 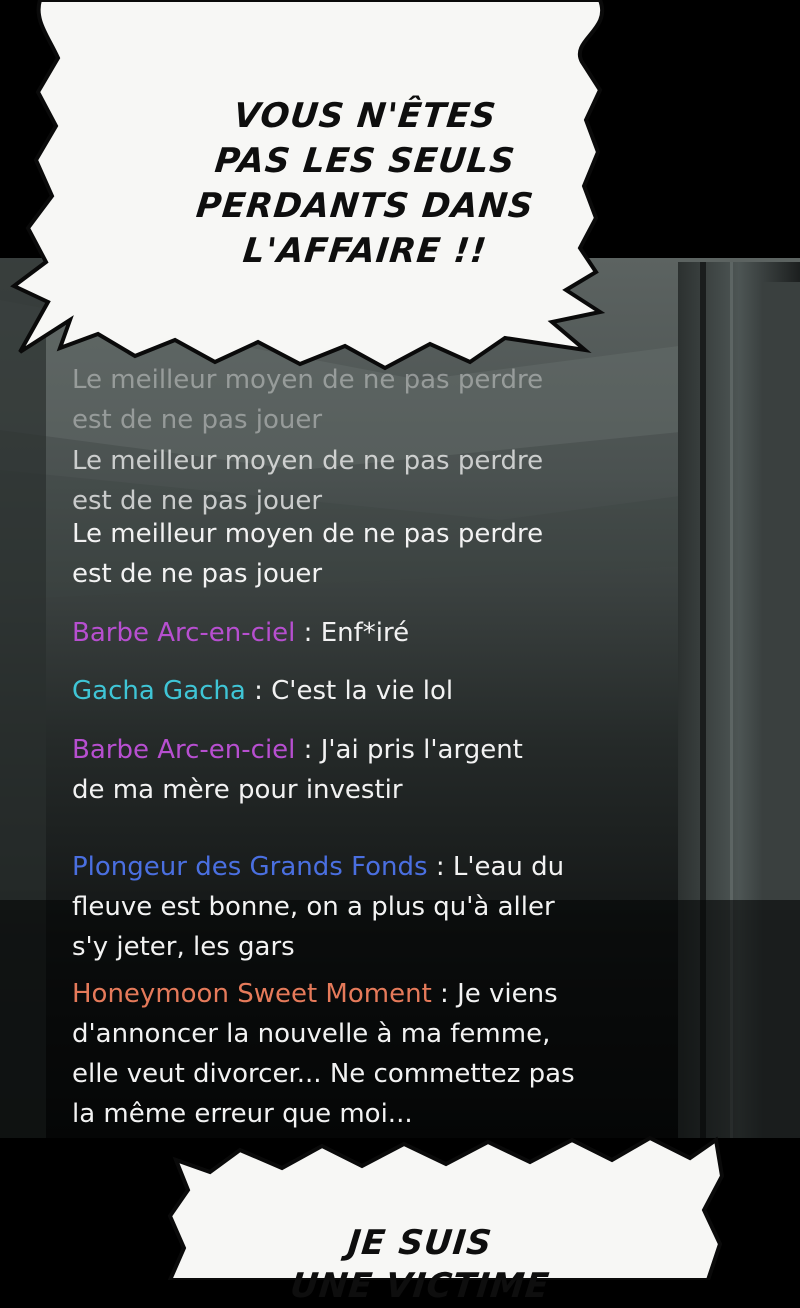 What do you see at coordinates (252, 994) in the screenshot?
I see `chat-username: Honeymoon Sweet Moment` at bounding box center [252, 994].